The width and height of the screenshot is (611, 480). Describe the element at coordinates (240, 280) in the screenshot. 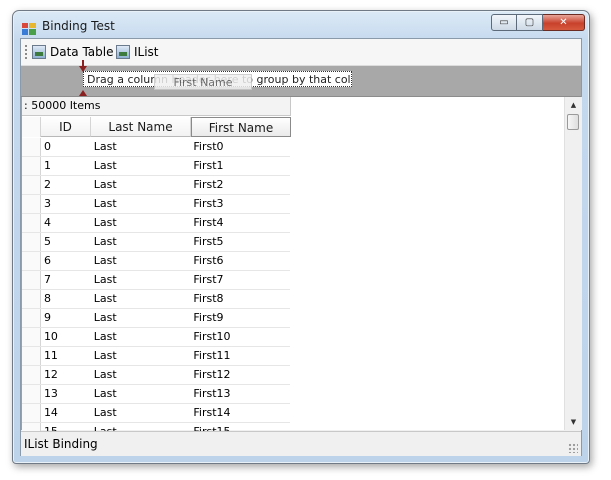

I see `cell-first-name: First7` at that location.